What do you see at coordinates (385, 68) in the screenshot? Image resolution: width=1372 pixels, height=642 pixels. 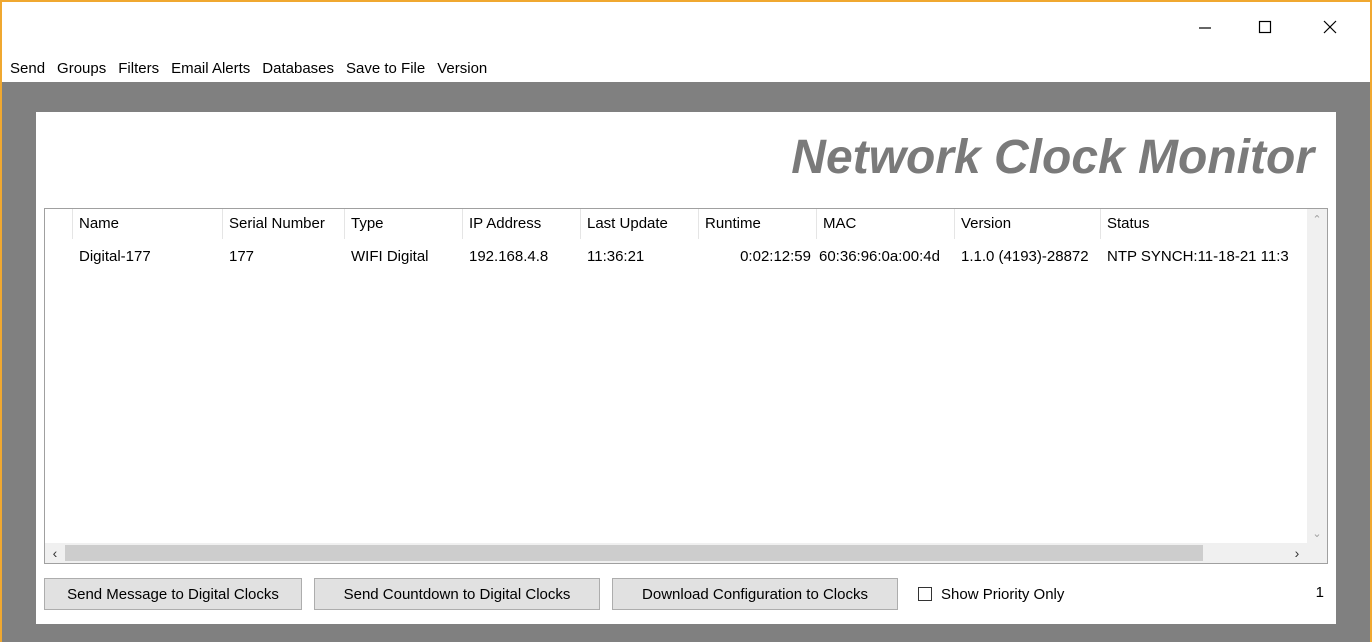 I see `menu-save-to-file: Save to File` at bounding box center [385, 68].